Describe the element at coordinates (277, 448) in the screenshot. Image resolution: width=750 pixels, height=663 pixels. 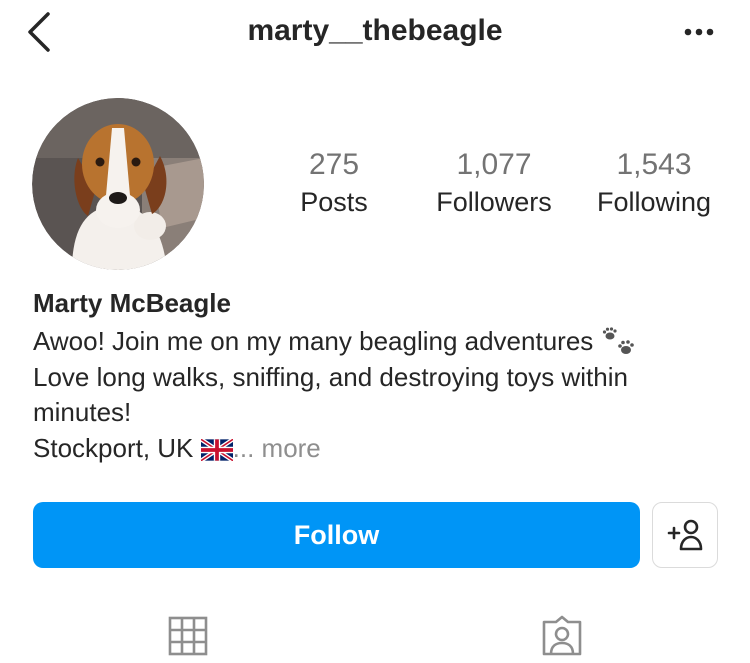
I see `bio-more-link: ... more` at that location.